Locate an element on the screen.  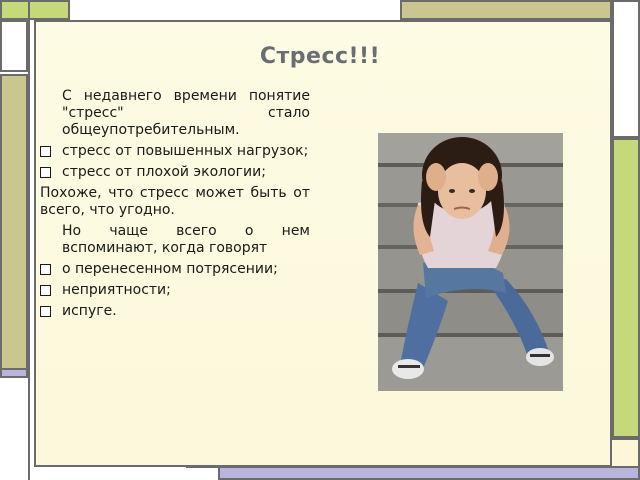
decor-green-block-right is located at coordinates (626, 288).